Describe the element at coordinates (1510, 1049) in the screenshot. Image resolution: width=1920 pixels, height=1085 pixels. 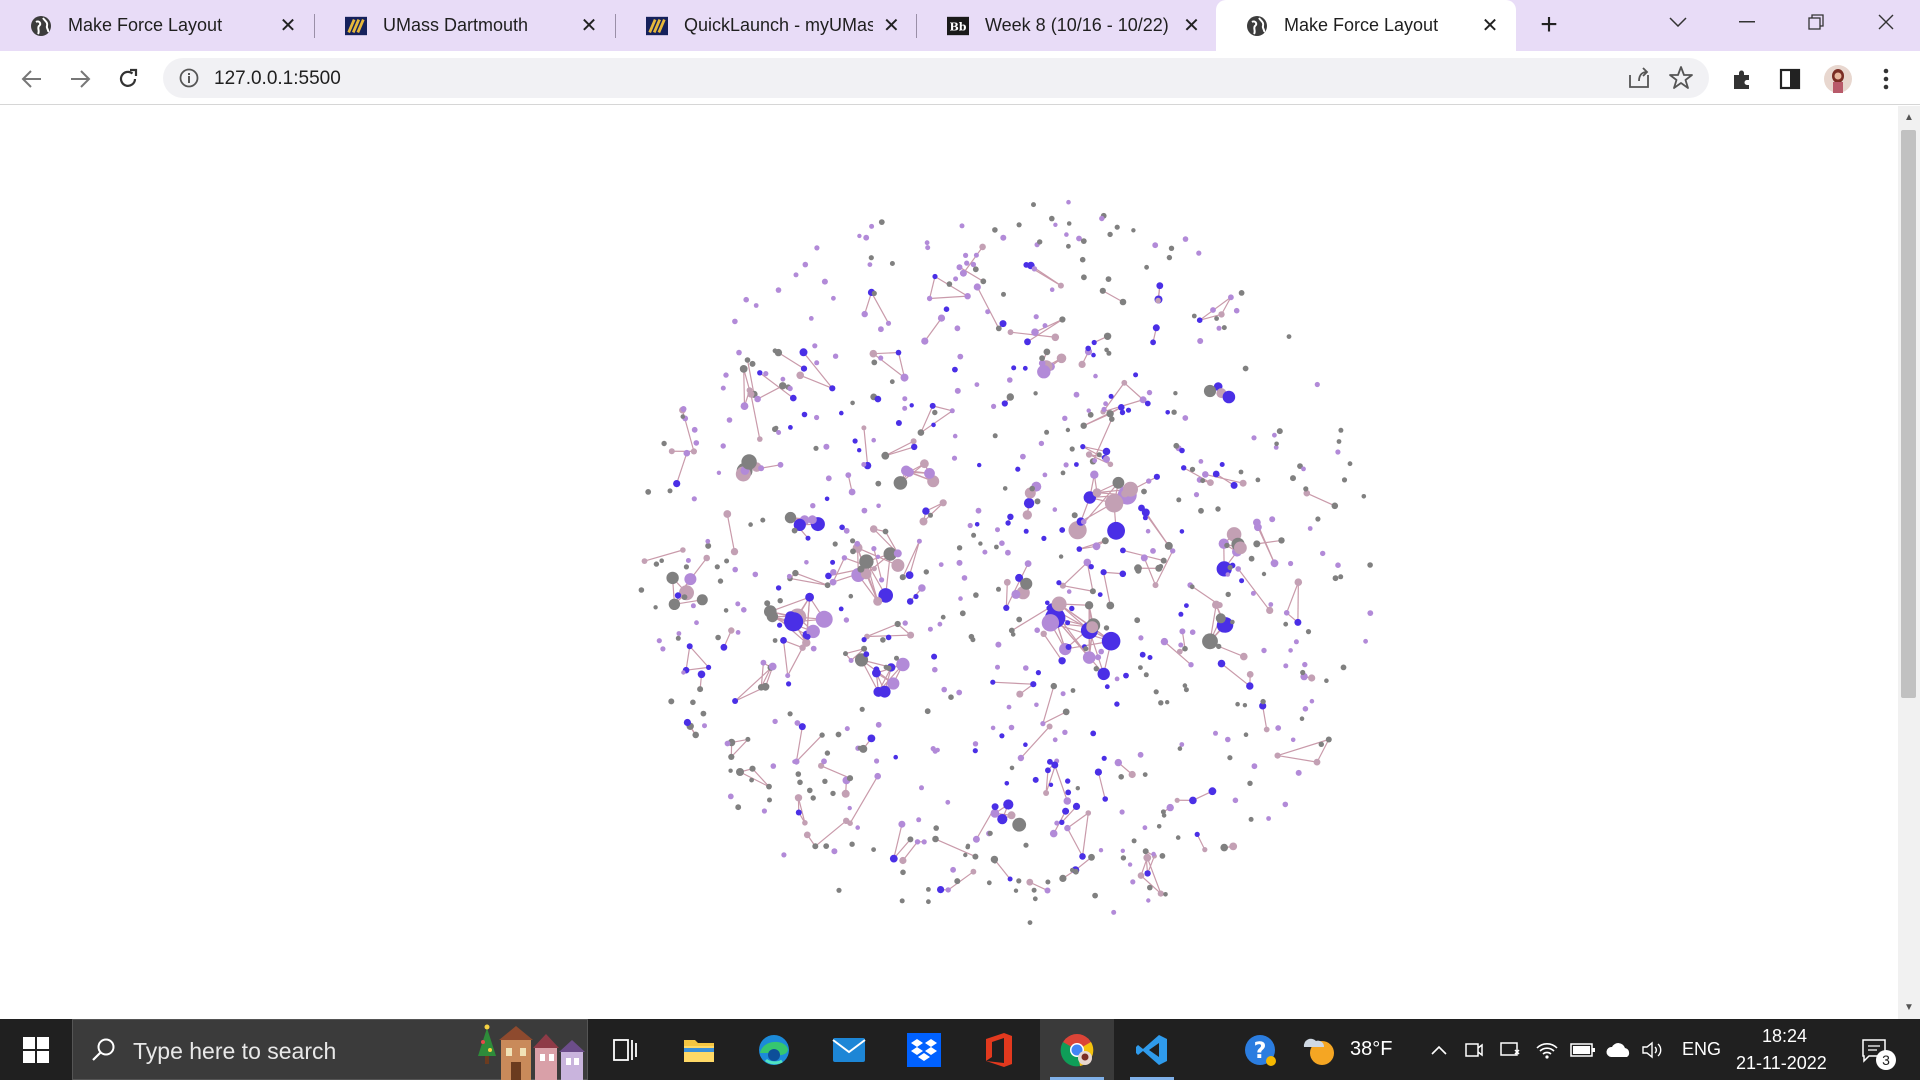
I see `display-icon` at that location.